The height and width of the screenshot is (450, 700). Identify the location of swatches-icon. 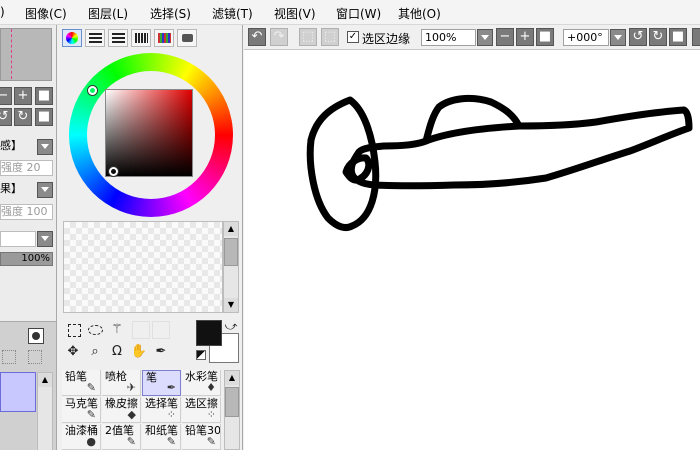
(164, 38).